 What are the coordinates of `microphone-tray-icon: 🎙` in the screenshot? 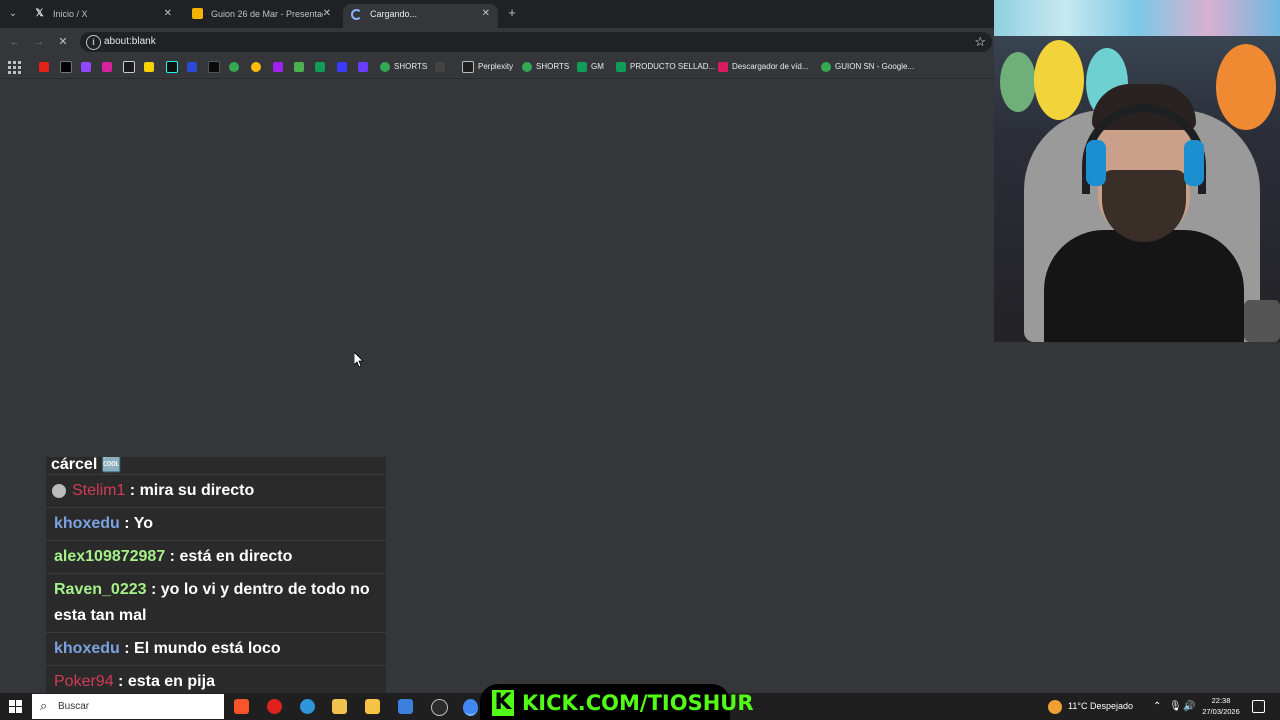 It's located at (1175, 706).